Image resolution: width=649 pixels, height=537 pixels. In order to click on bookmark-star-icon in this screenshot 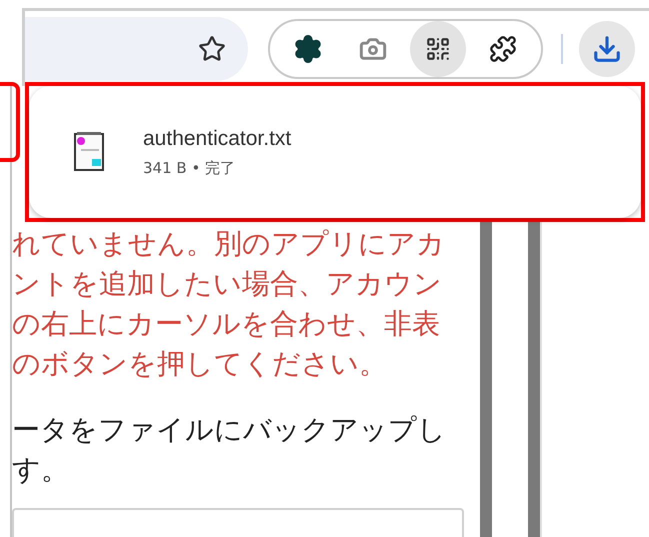, I will do `click(212, 48)`.